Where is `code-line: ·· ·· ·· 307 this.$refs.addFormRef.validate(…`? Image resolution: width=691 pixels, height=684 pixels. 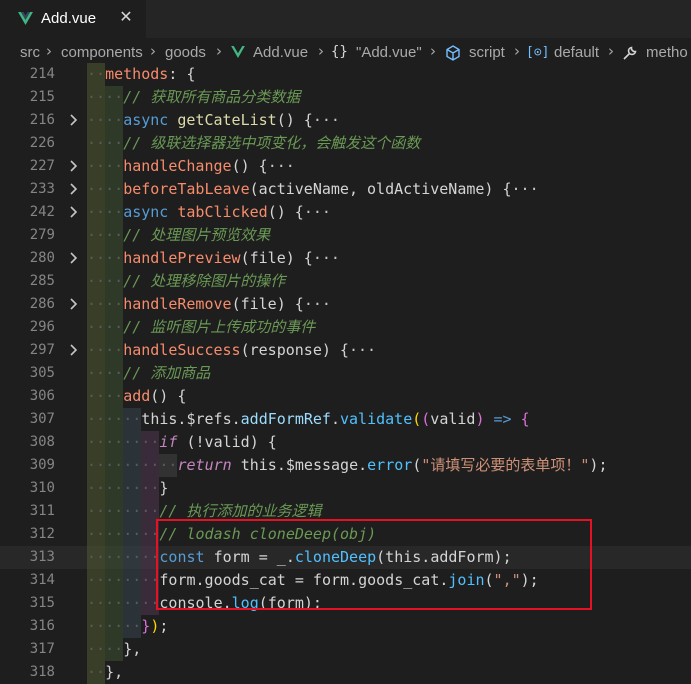
code-line: ·· ·· ·· 307 this.$refs.addFormRef.validate(… is located at coordinates (345, 419).